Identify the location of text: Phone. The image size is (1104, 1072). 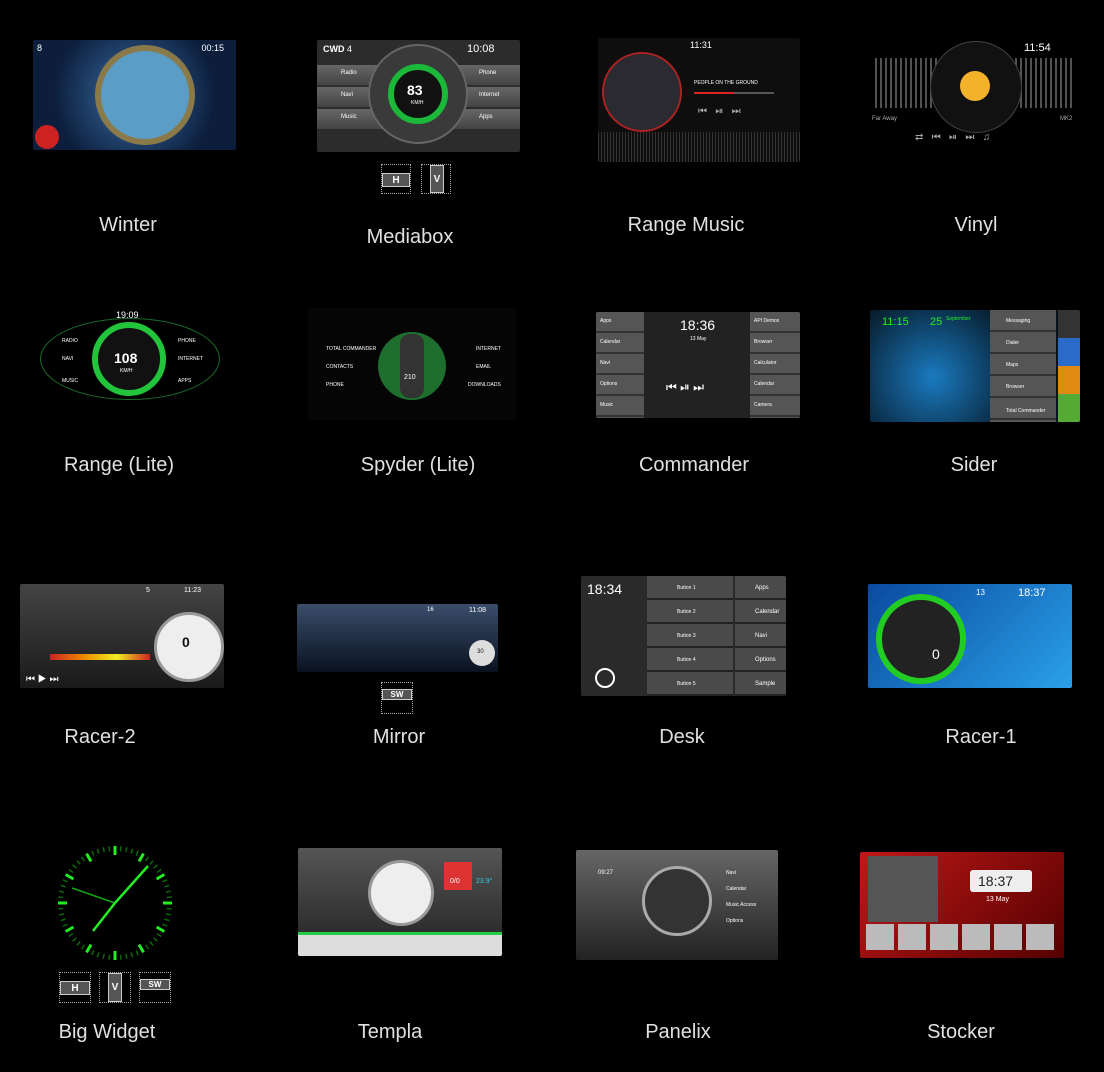
(488, 73).